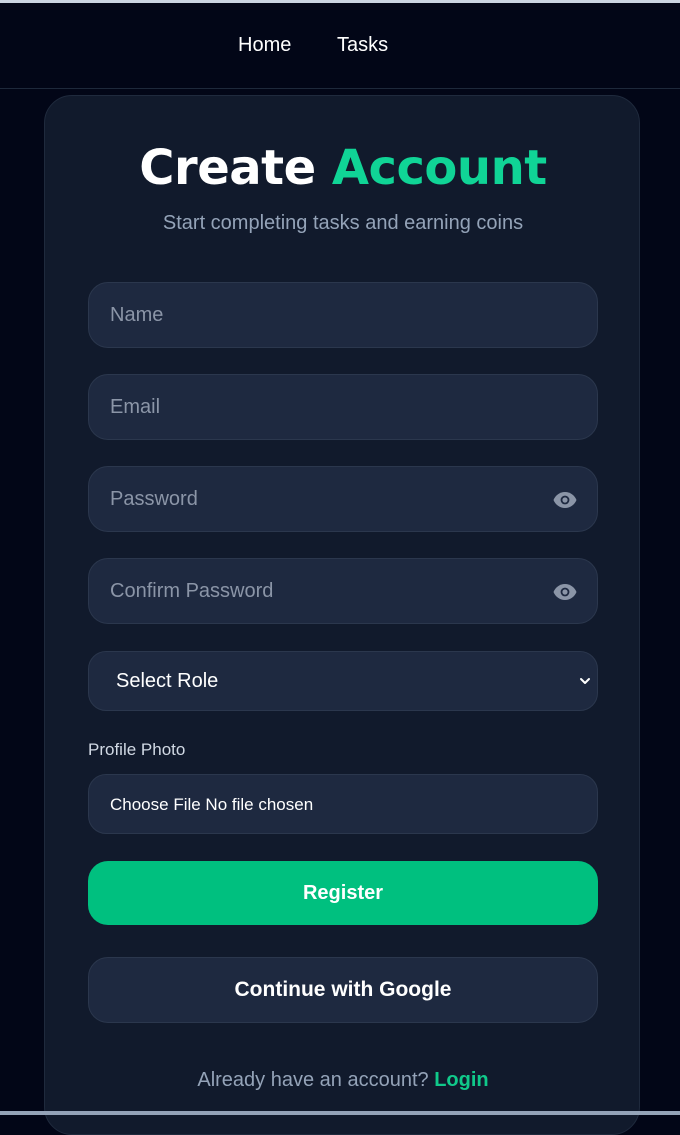 Image resolution: width=680 pixels, height=1135 pixels. I want to click on register-button: Register, so click(343, 893).